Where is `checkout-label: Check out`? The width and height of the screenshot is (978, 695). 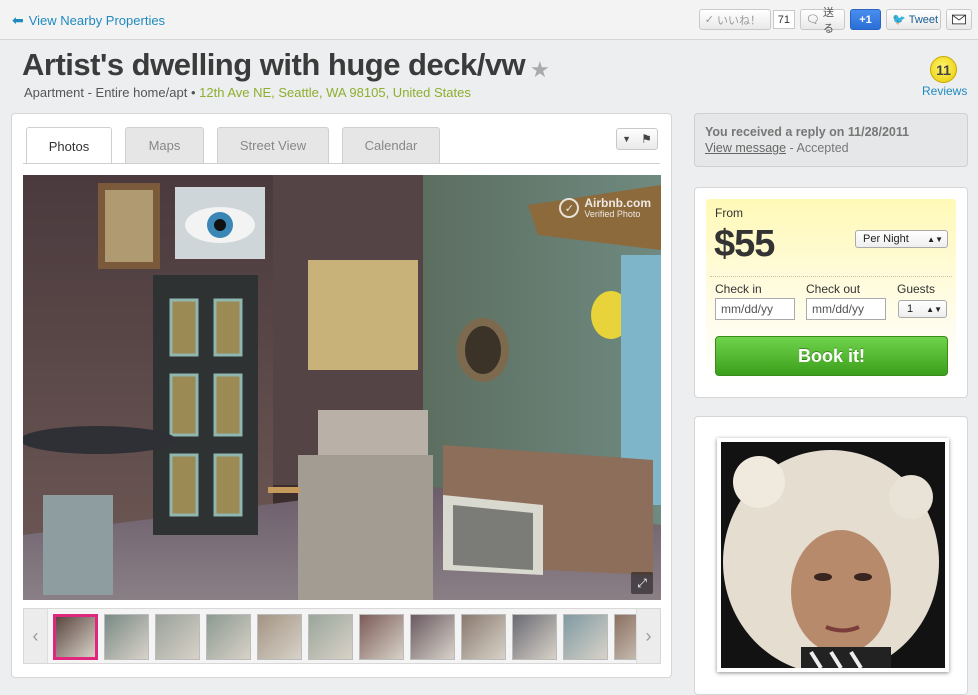
checkout-label: Check out is located at coordinates (833, 289).